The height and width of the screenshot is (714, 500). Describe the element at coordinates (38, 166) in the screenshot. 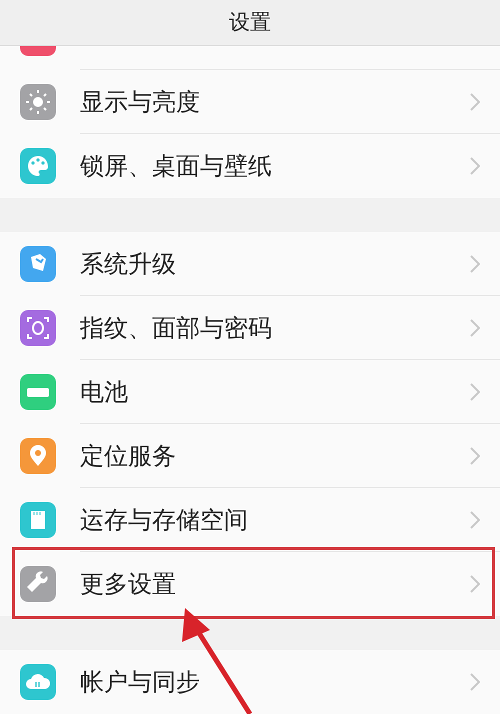

I see `palette-icon` at that location.